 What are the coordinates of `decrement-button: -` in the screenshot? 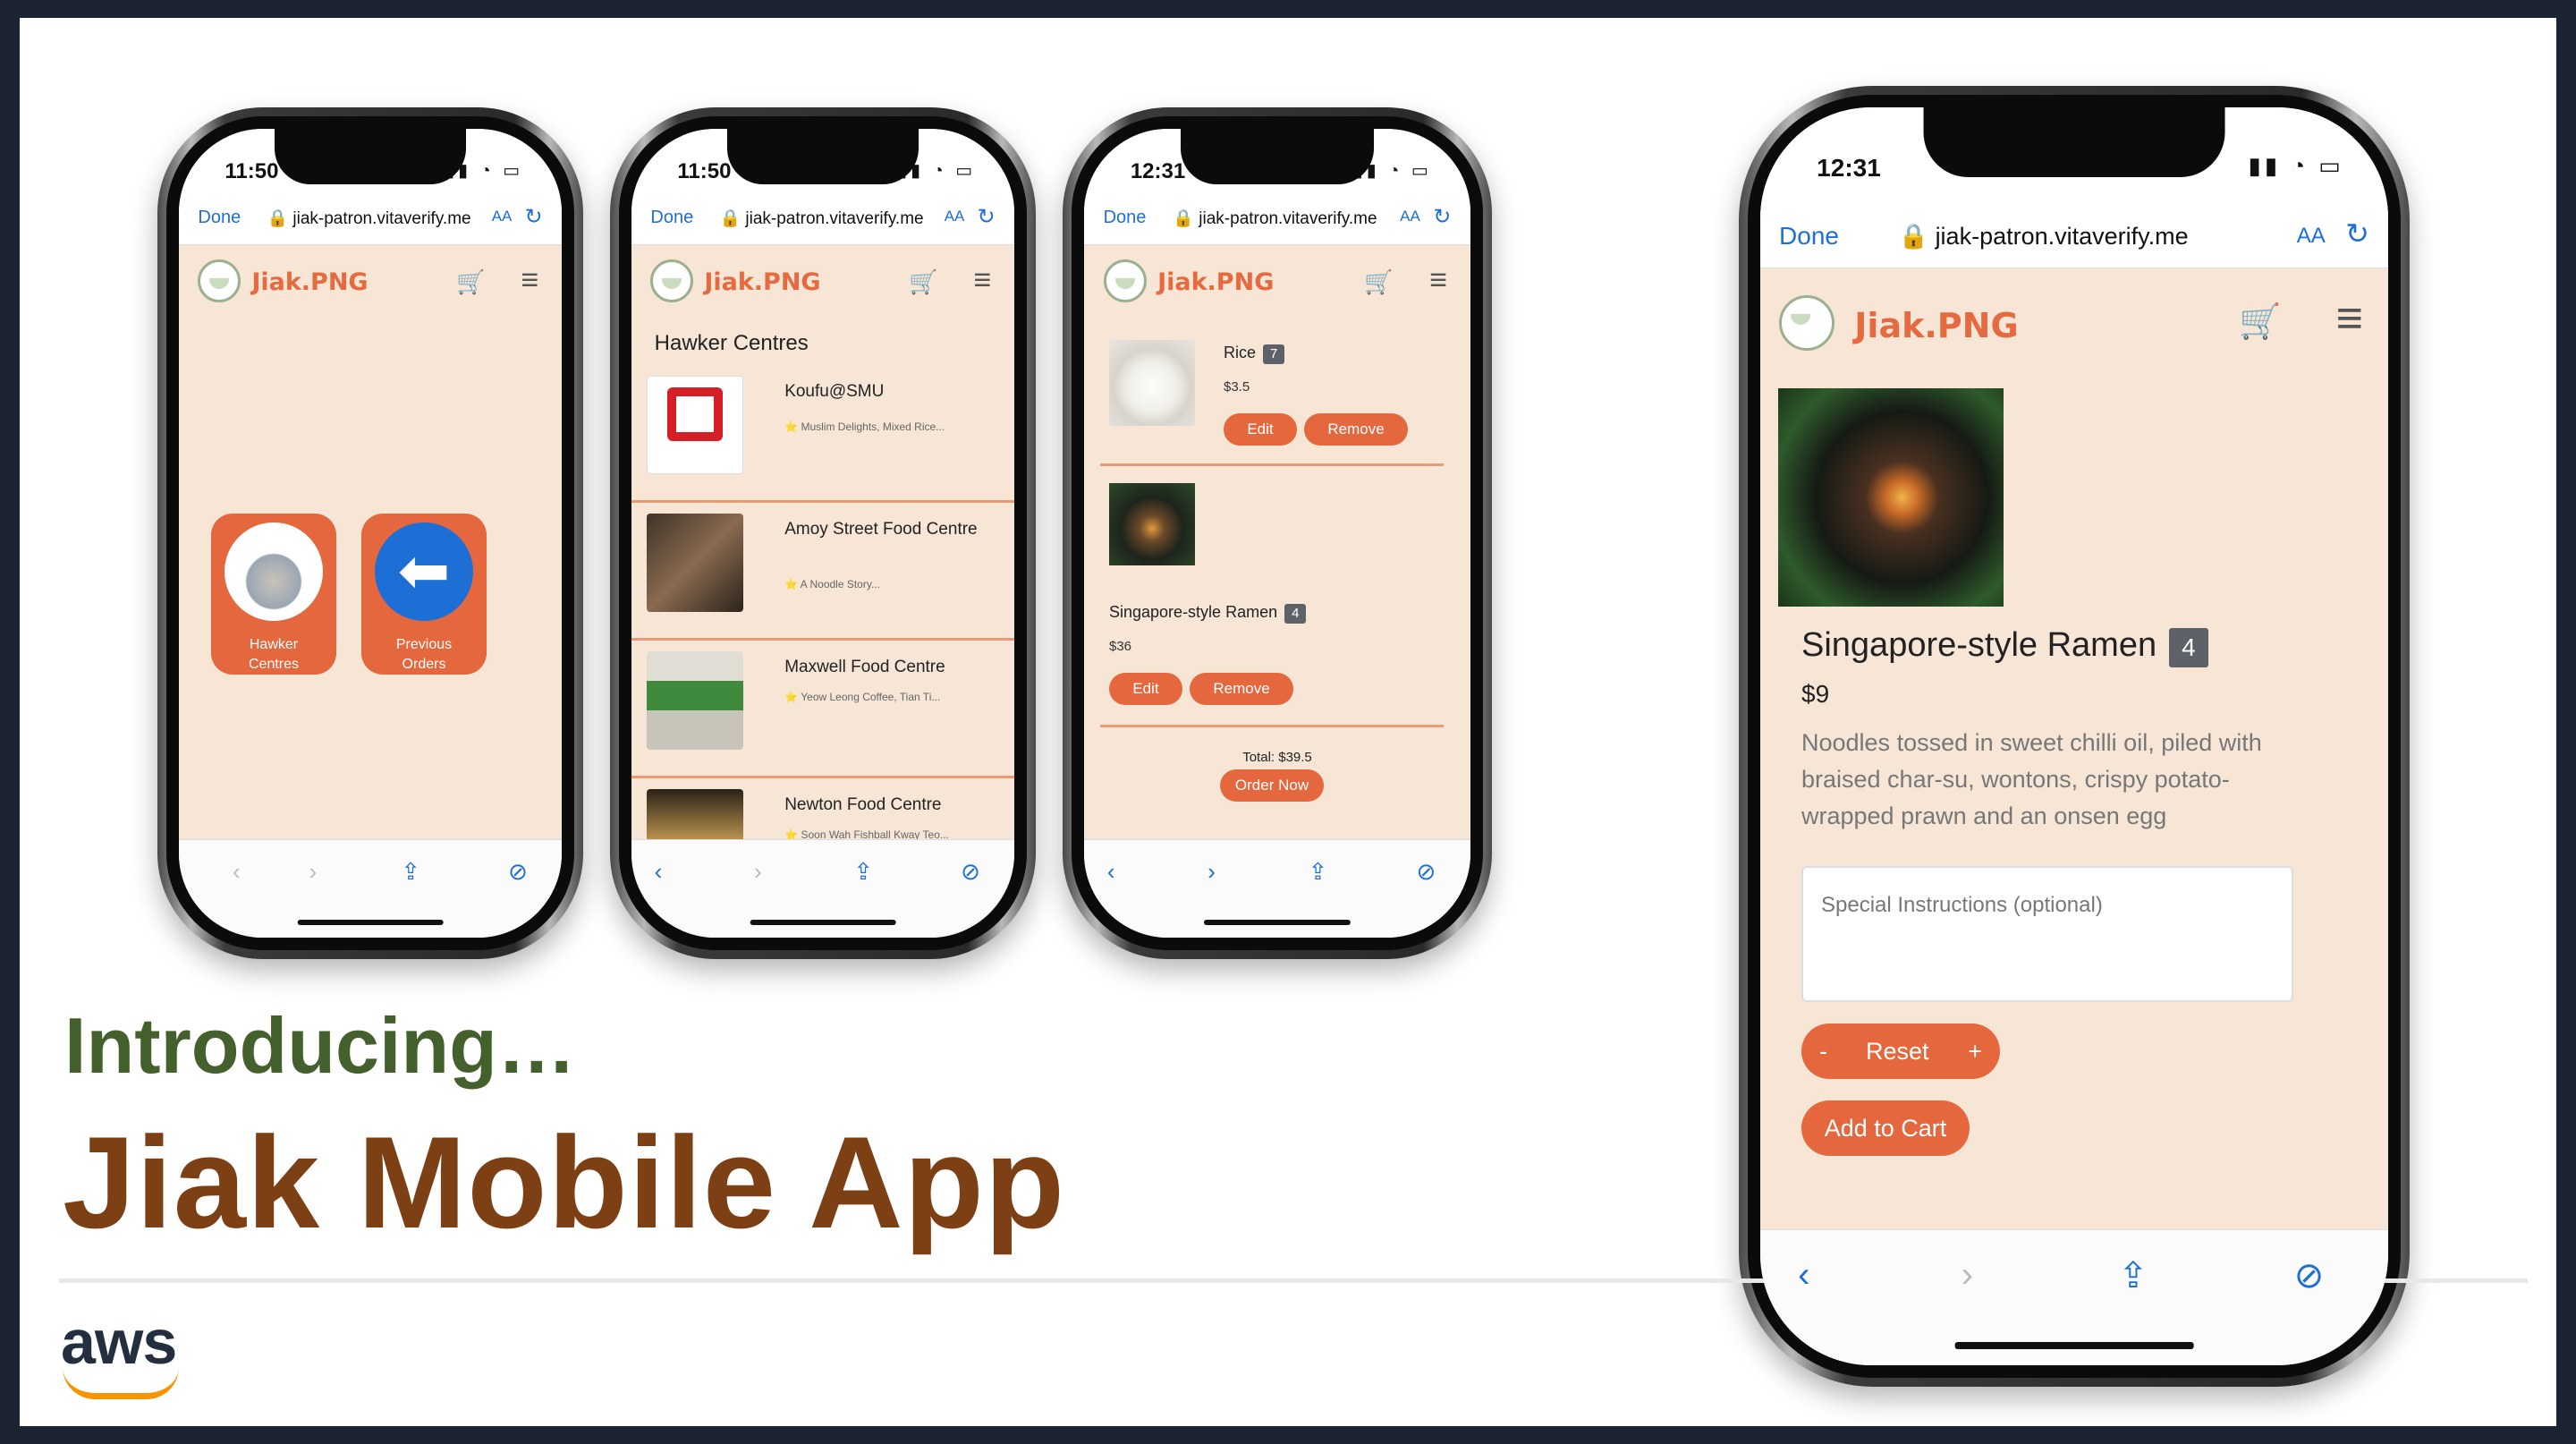 It's located at (1823, 1051).